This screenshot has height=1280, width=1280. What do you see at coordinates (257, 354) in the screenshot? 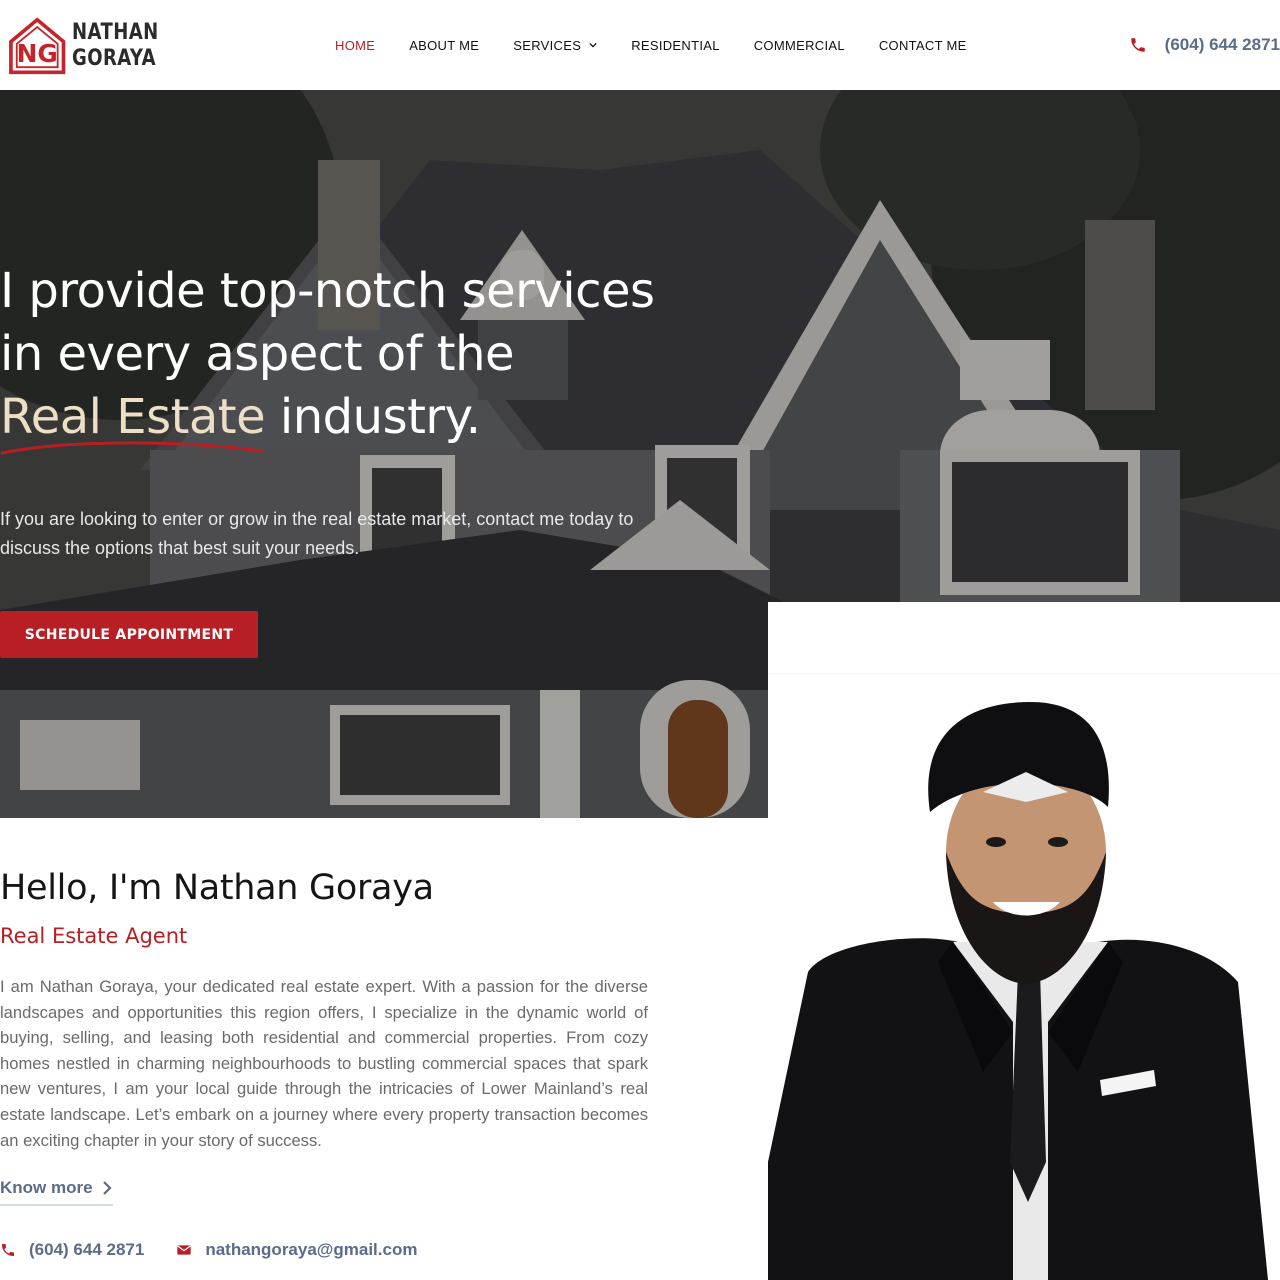
I see `hero-title-line-2: in every aspect of the` at bounding box center [257, 354].